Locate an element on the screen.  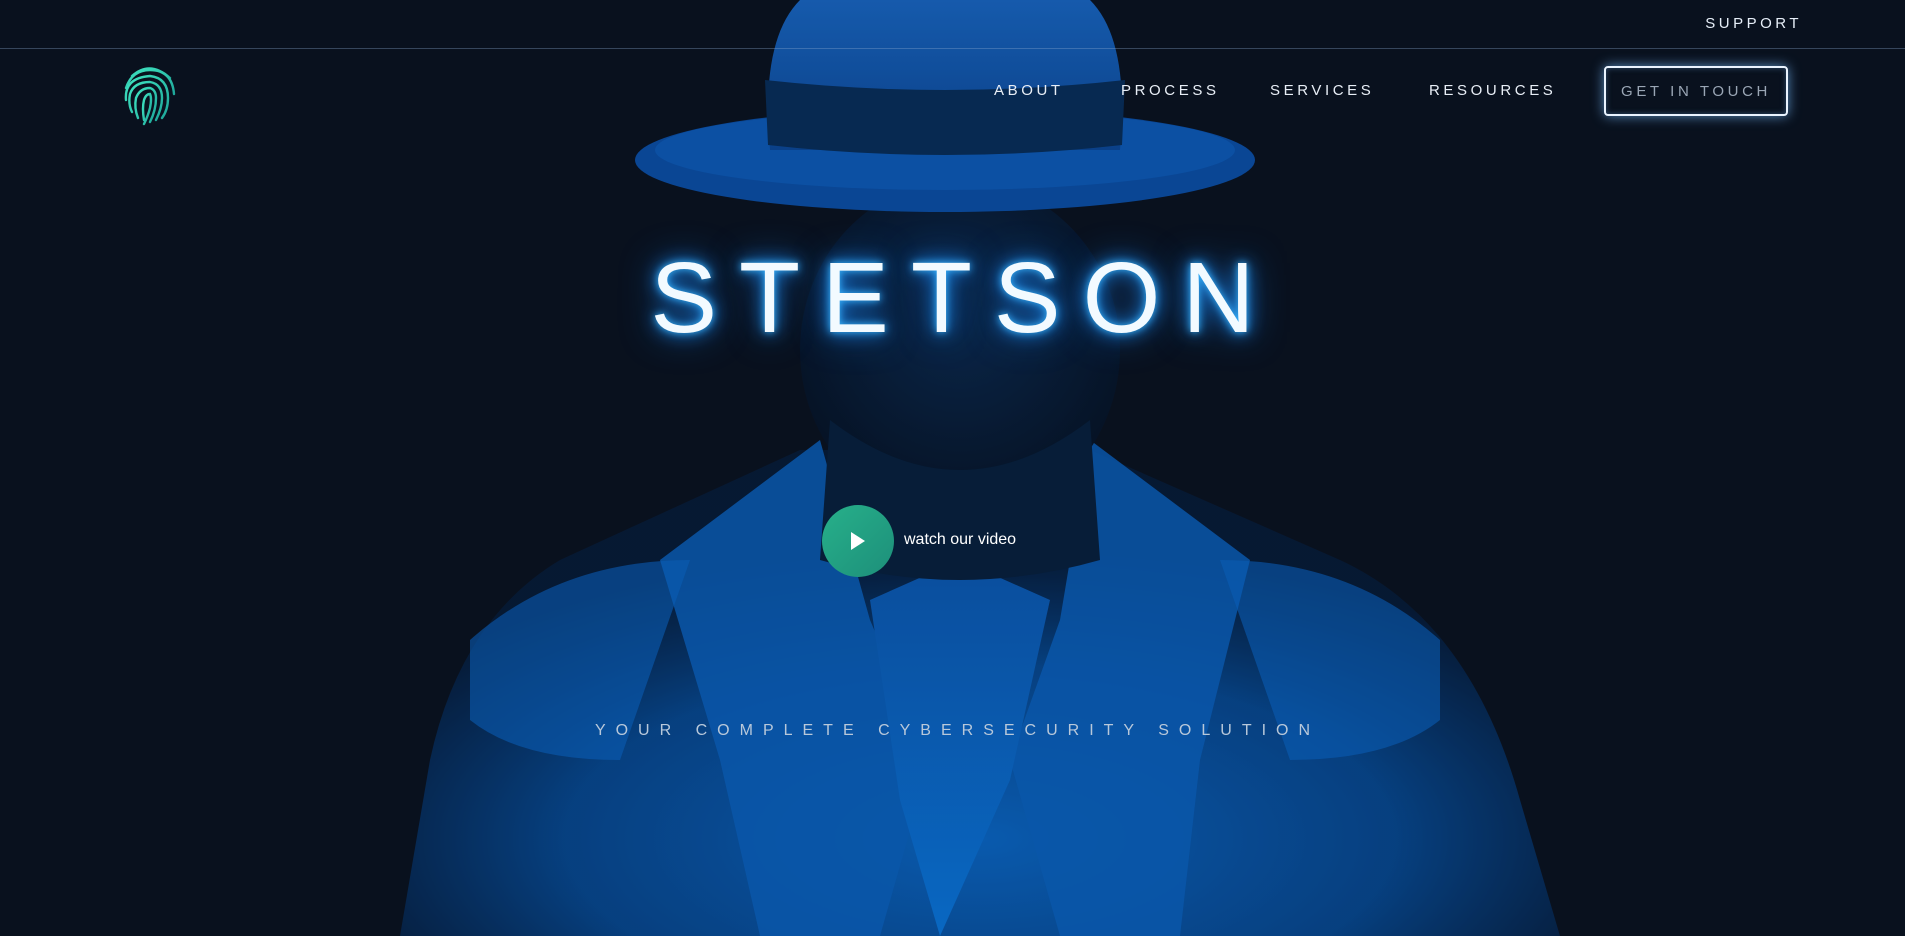
play-icon is located at coordinates (858, 541).